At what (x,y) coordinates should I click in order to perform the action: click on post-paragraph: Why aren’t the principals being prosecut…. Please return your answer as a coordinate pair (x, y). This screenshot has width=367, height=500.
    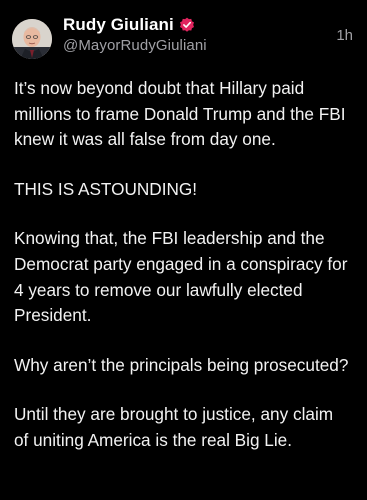
    Looking at the image, I should click on (181, 364).